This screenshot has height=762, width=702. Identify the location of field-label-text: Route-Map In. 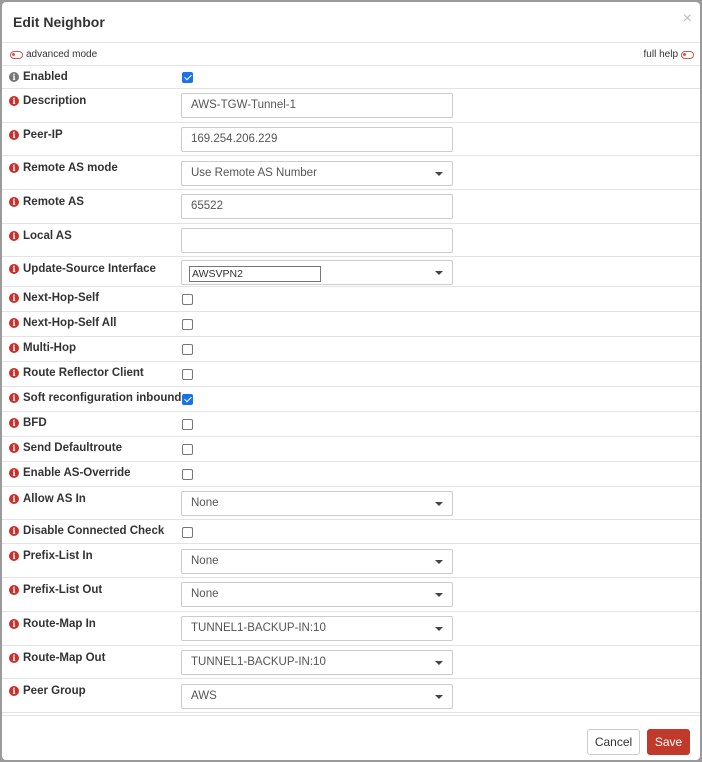
(59, 623).